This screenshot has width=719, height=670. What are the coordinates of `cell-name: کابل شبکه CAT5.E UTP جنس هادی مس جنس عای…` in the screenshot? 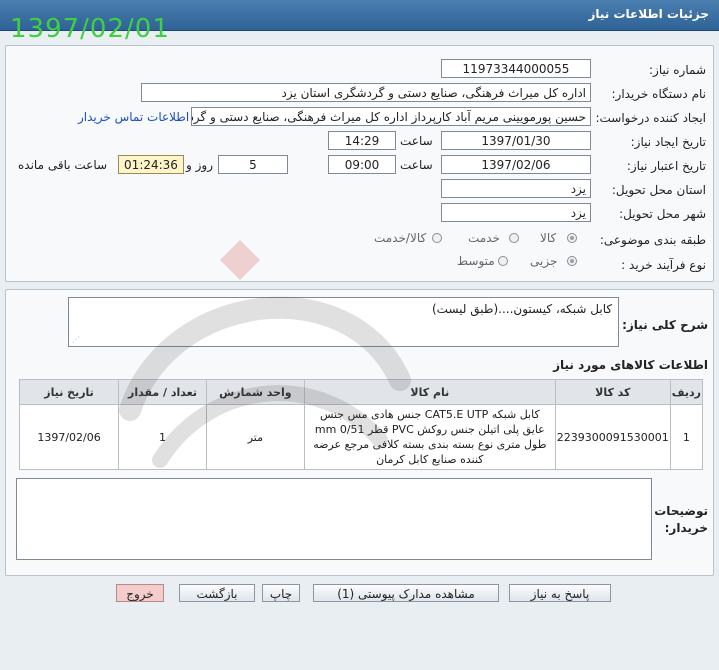 It's located at (429, 437).